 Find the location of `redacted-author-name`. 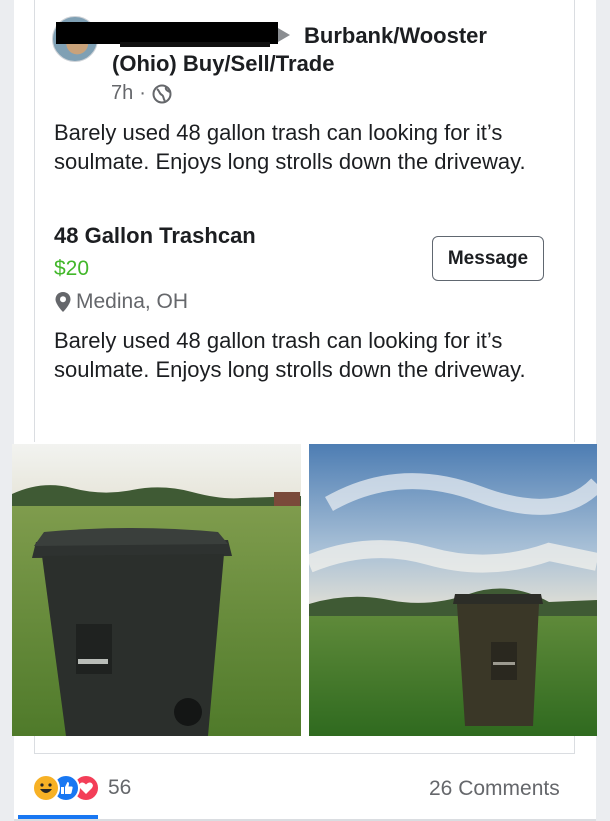

redacted-author-name is located at coordinates (167, 33).